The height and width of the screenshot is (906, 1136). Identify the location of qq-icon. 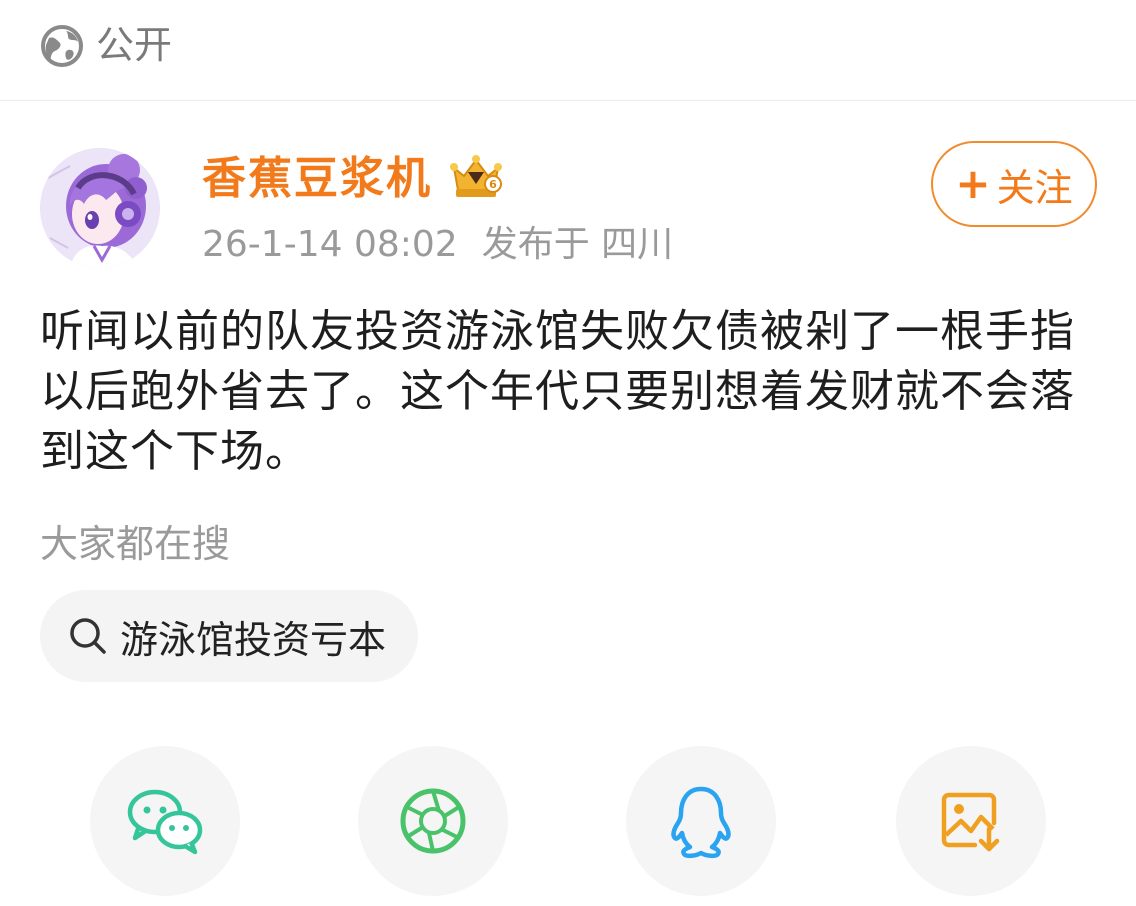
(701, 822).